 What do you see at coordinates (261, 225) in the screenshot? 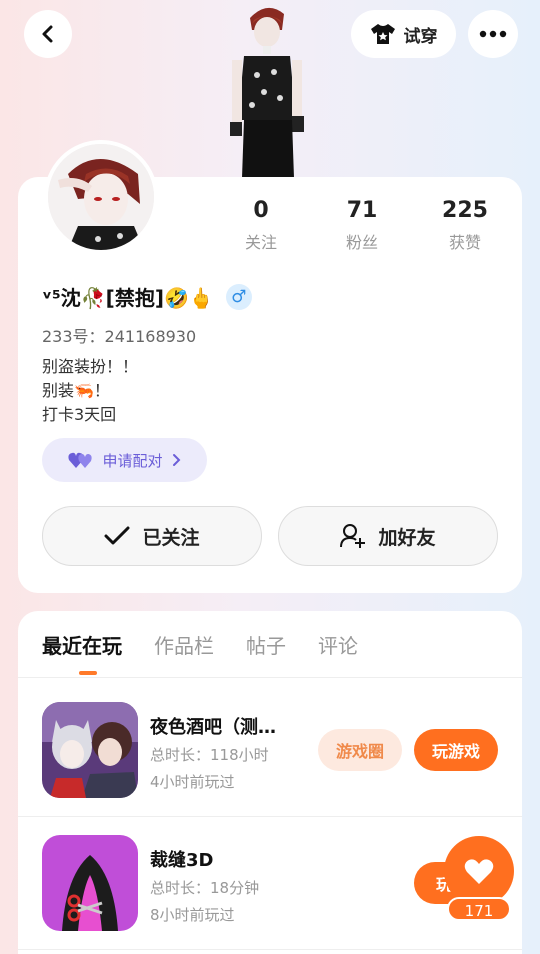
I see `stat-following: 0 关注` at bounding box center [261, 225].